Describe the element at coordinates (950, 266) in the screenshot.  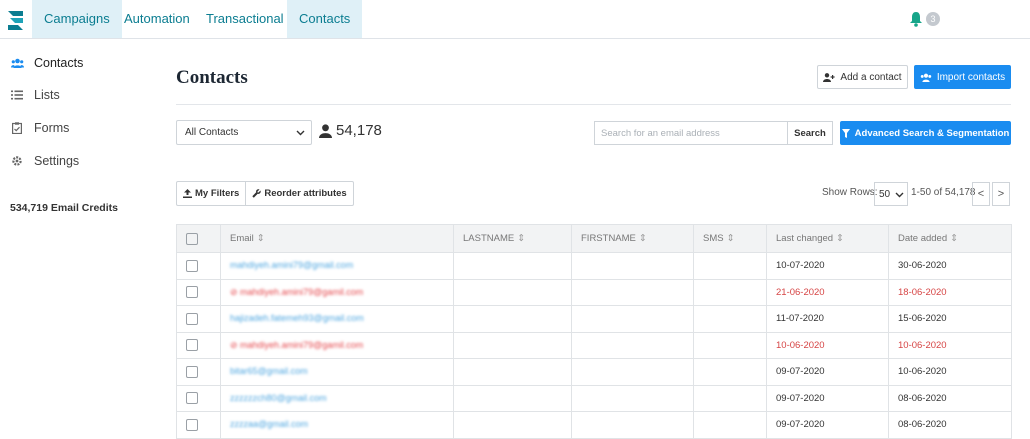
I see `date-added-cell: 30-06-2020` at that location.